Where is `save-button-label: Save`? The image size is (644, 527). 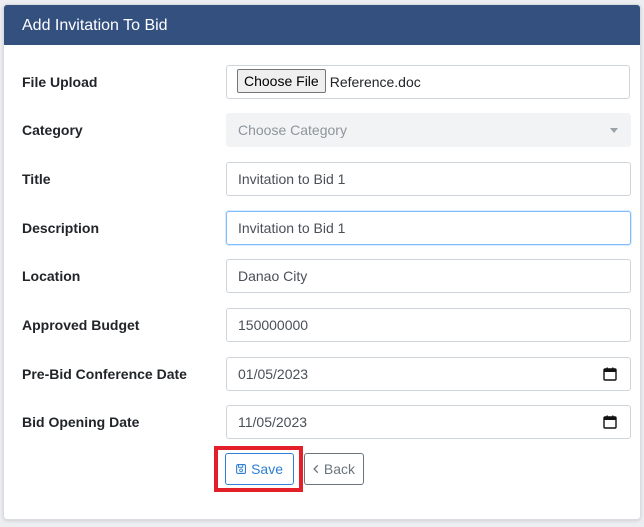
save-button-label: Save is located at coordinates (267, 469).